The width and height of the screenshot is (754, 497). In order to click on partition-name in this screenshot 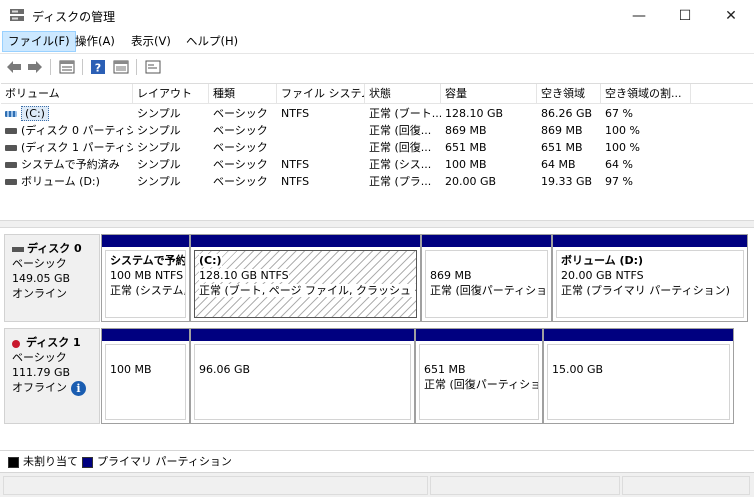, I will do `click(486, 260)`.